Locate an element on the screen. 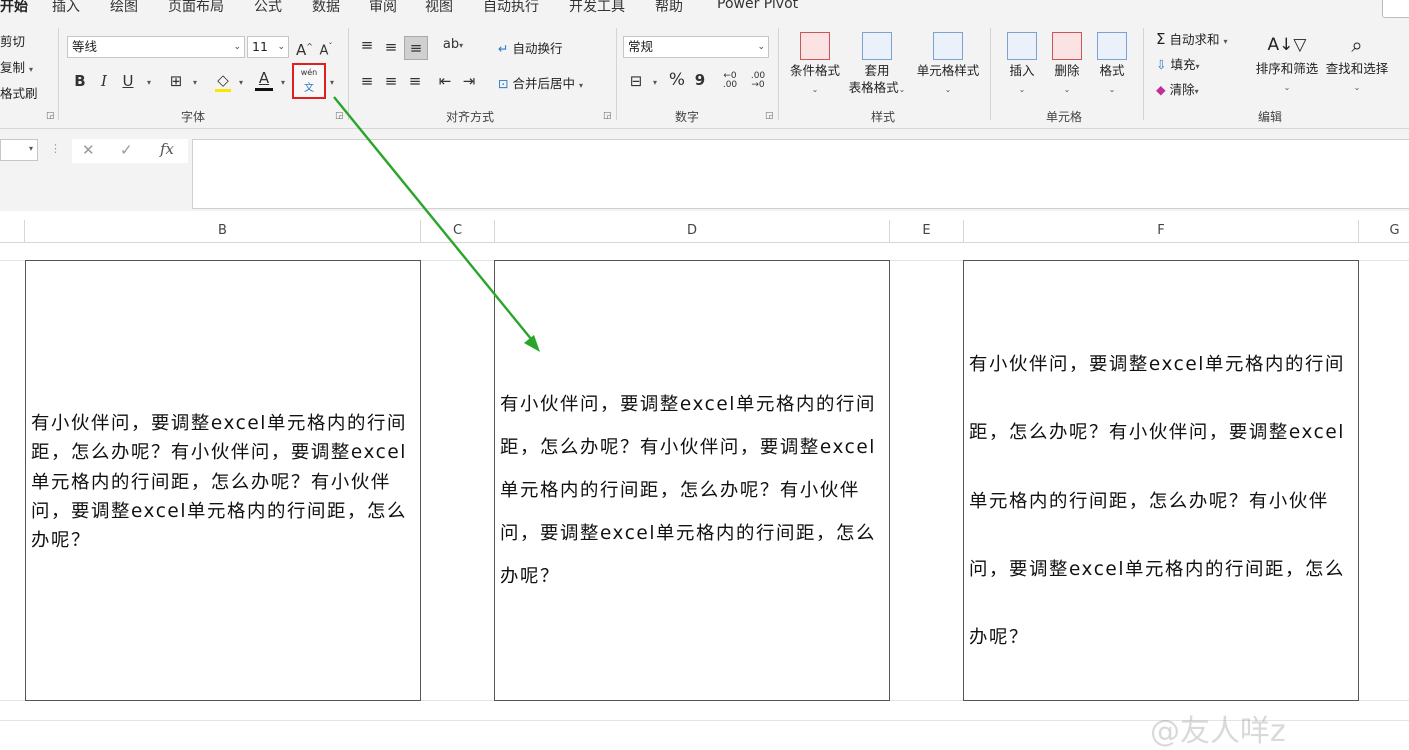 This screenshot has width=1409, height=750. arrow-line is located at coordinates (435, 221).